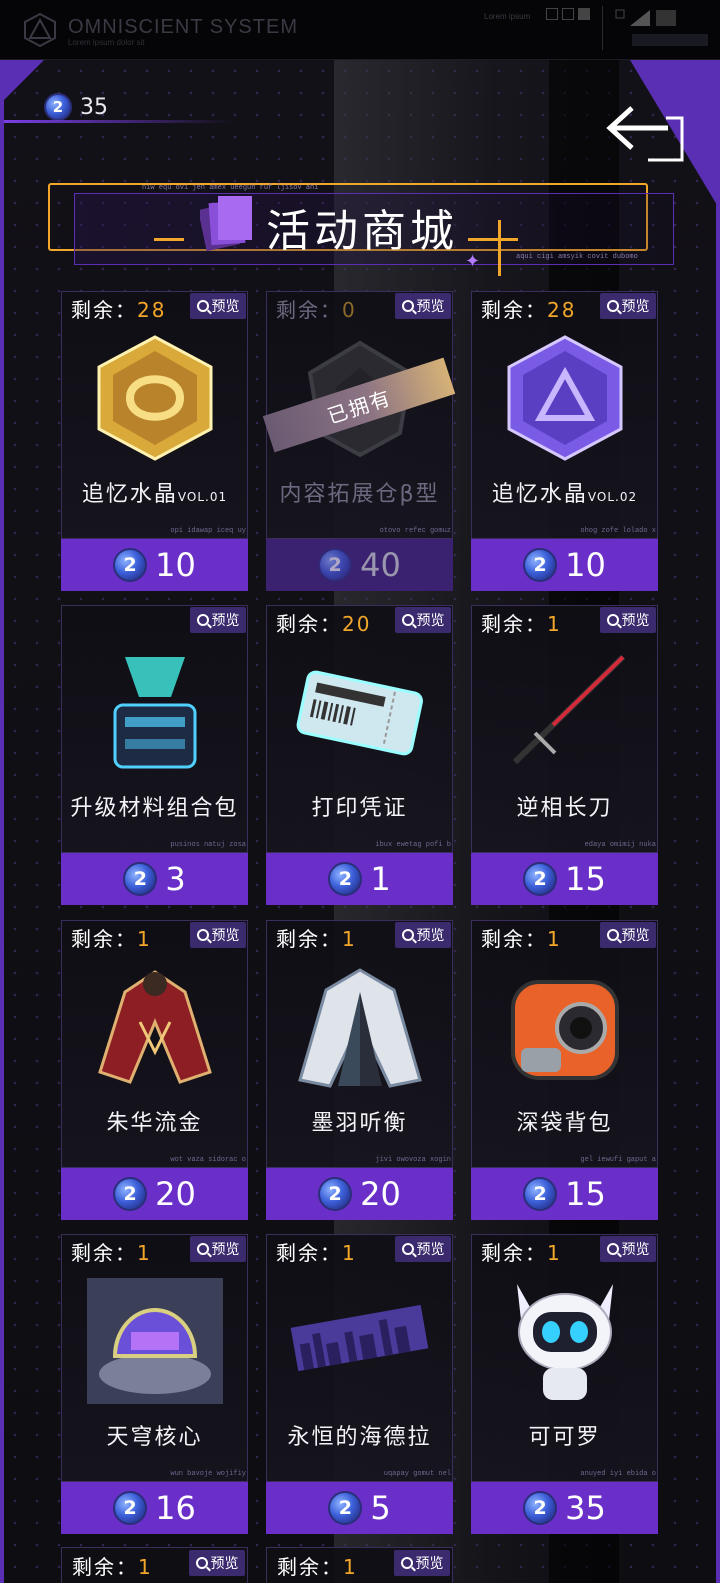 Image resolution: width=720 pixels, height=1583 pixels. I want to click on item-name: 追忆水晶VOL.01, so click(154, 492).